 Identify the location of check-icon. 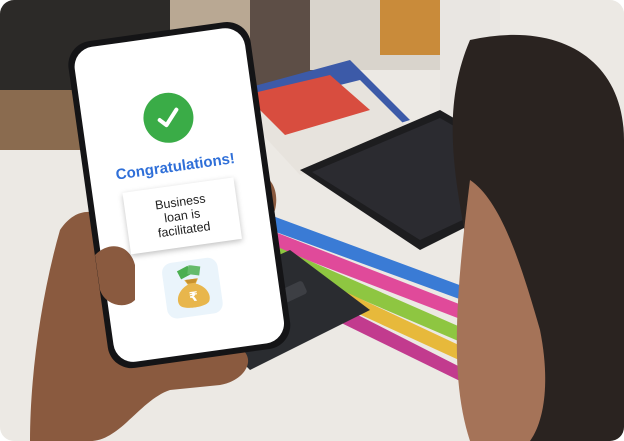
(168, 118).